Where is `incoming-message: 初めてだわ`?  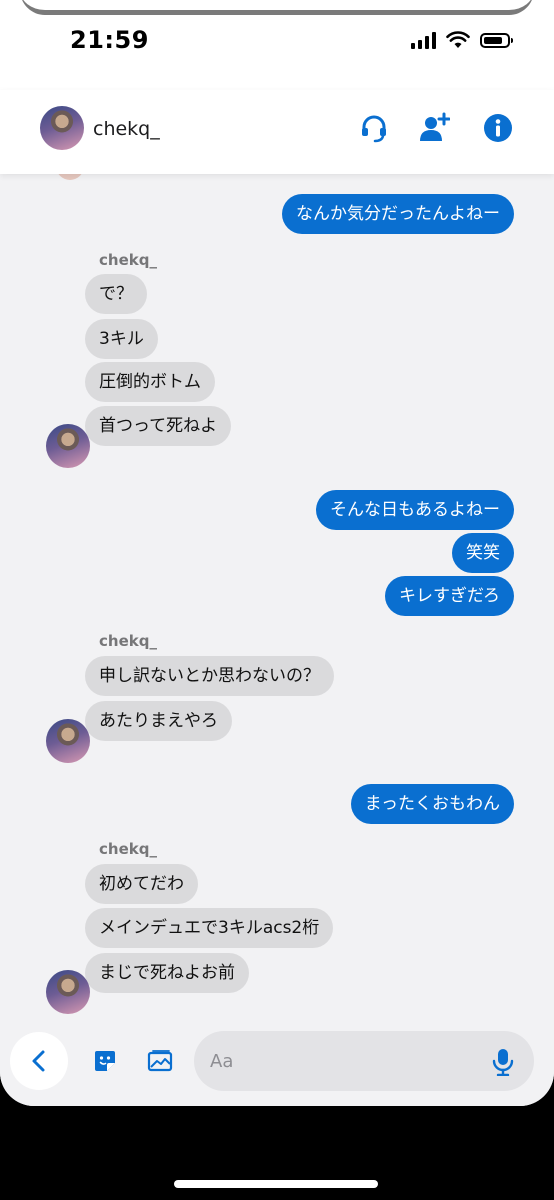
incoming-message: 初めてだわ is located at coordinates (141, 884).